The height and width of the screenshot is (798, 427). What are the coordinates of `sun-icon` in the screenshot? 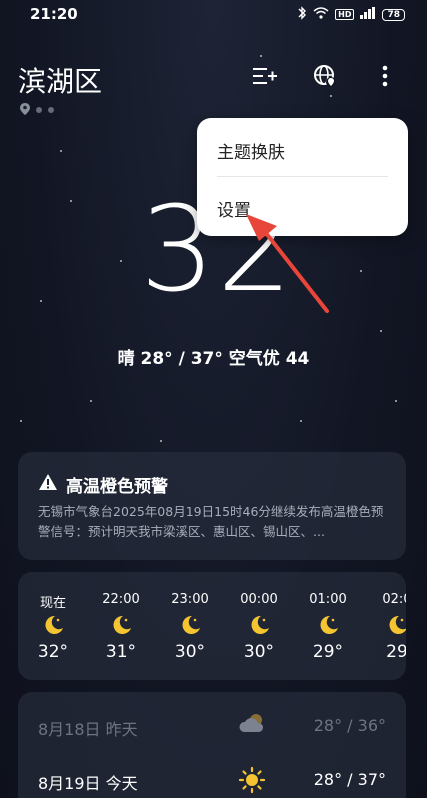 It's located at (252, 782).